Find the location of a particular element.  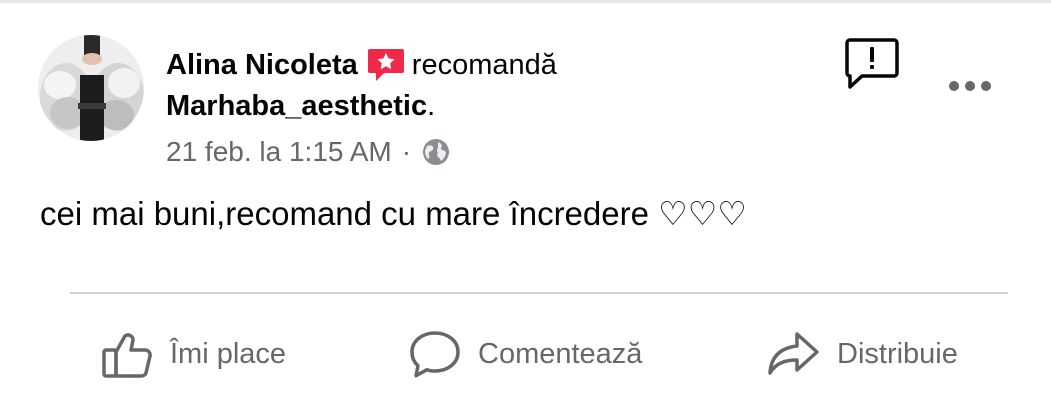

post-meta: 21 feb. la 1:15 AM · is located at coordinates (308, 152).